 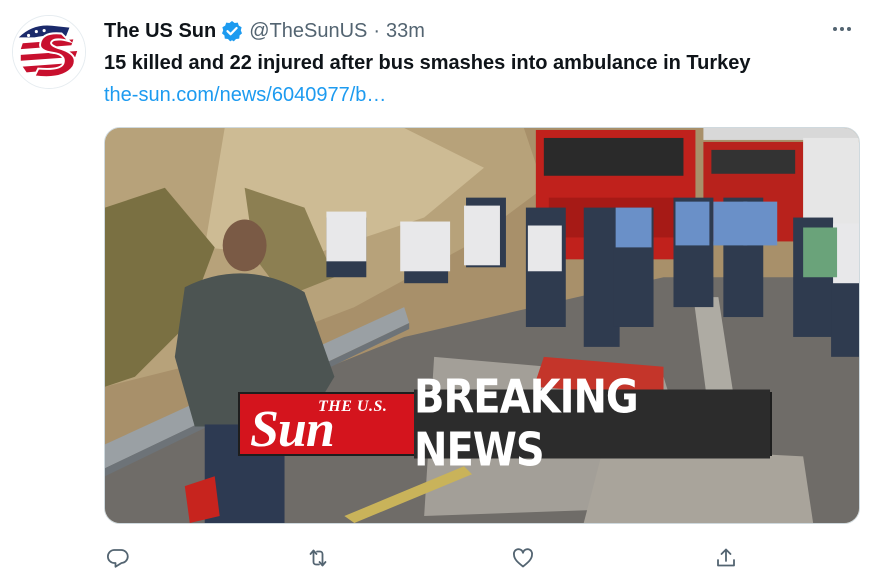 I want to click on banner-logo-big-text: Sun, so click(x=292, y=429).